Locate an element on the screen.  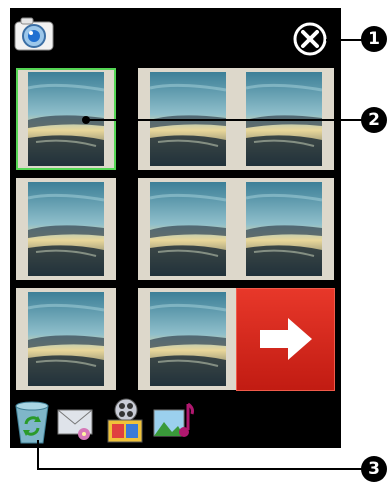
callout-1-line is located at coordinates (345, 40).